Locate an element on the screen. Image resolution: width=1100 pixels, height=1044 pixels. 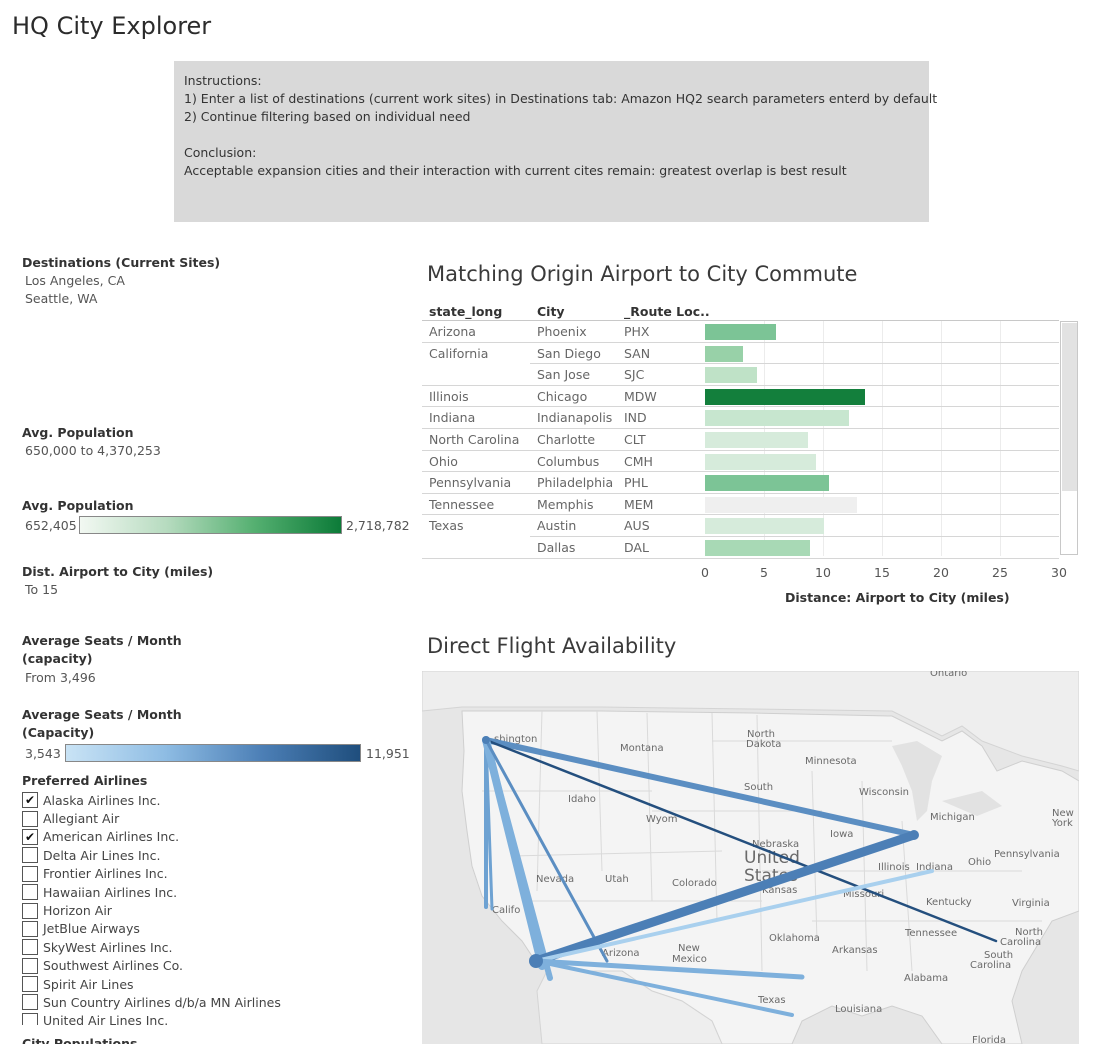
map-label: Alabama is located at coordinates (926, 978).